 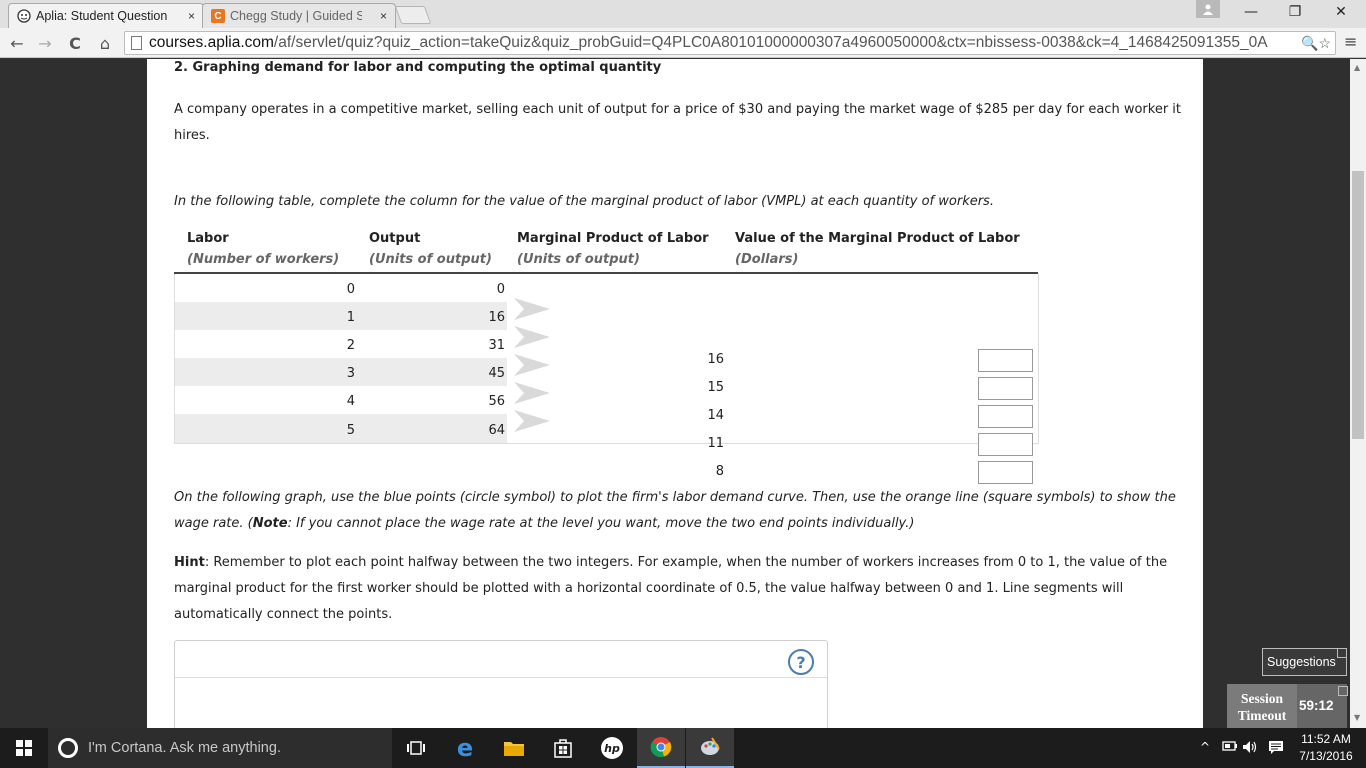 I want to click on tab-chegg: C Chegg Study | Guided Sol ×, so click(x=299, y=15).